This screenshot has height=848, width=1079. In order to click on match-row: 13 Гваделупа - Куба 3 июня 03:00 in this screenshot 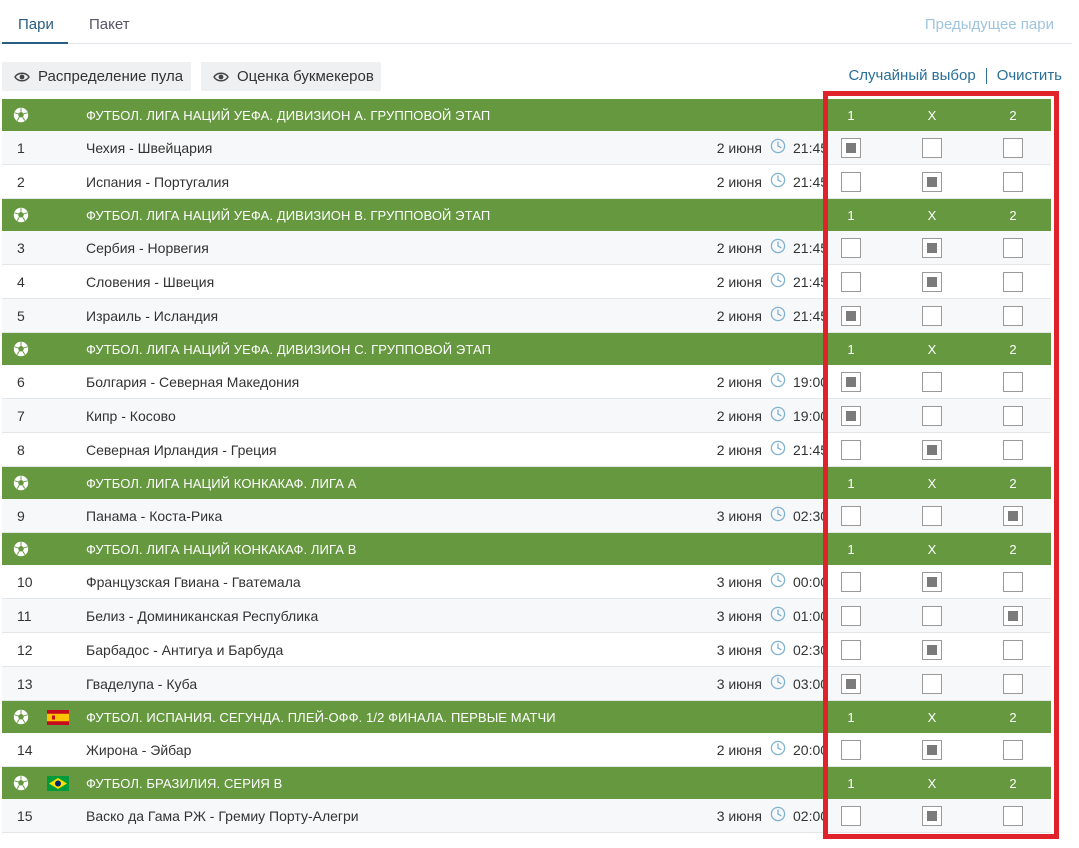, I will do `click(526, 684)`.